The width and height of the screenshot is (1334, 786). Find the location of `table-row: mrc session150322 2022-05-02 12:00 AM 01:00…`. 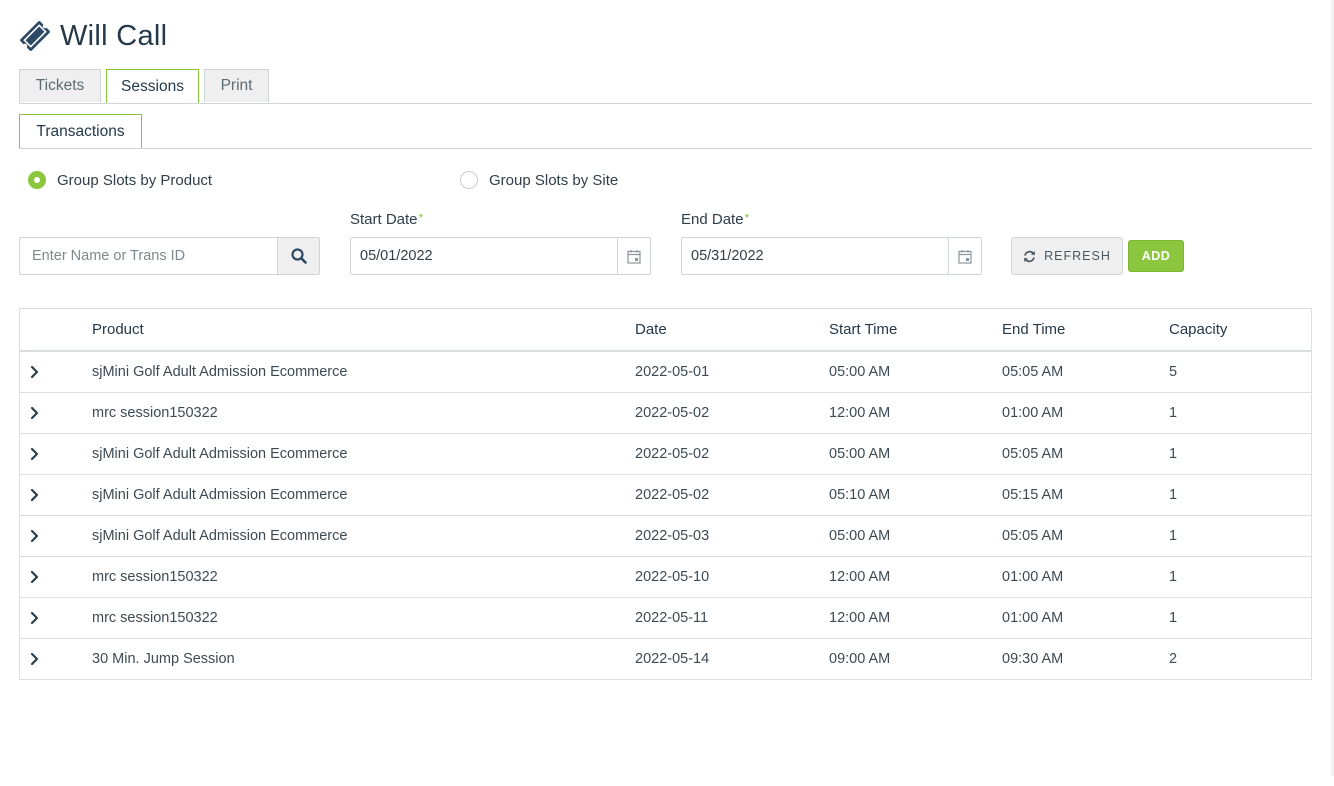

table-row: mrc session150322 2022-05-02 12:00 AM 01:00… is located at coordinates (665, 413).